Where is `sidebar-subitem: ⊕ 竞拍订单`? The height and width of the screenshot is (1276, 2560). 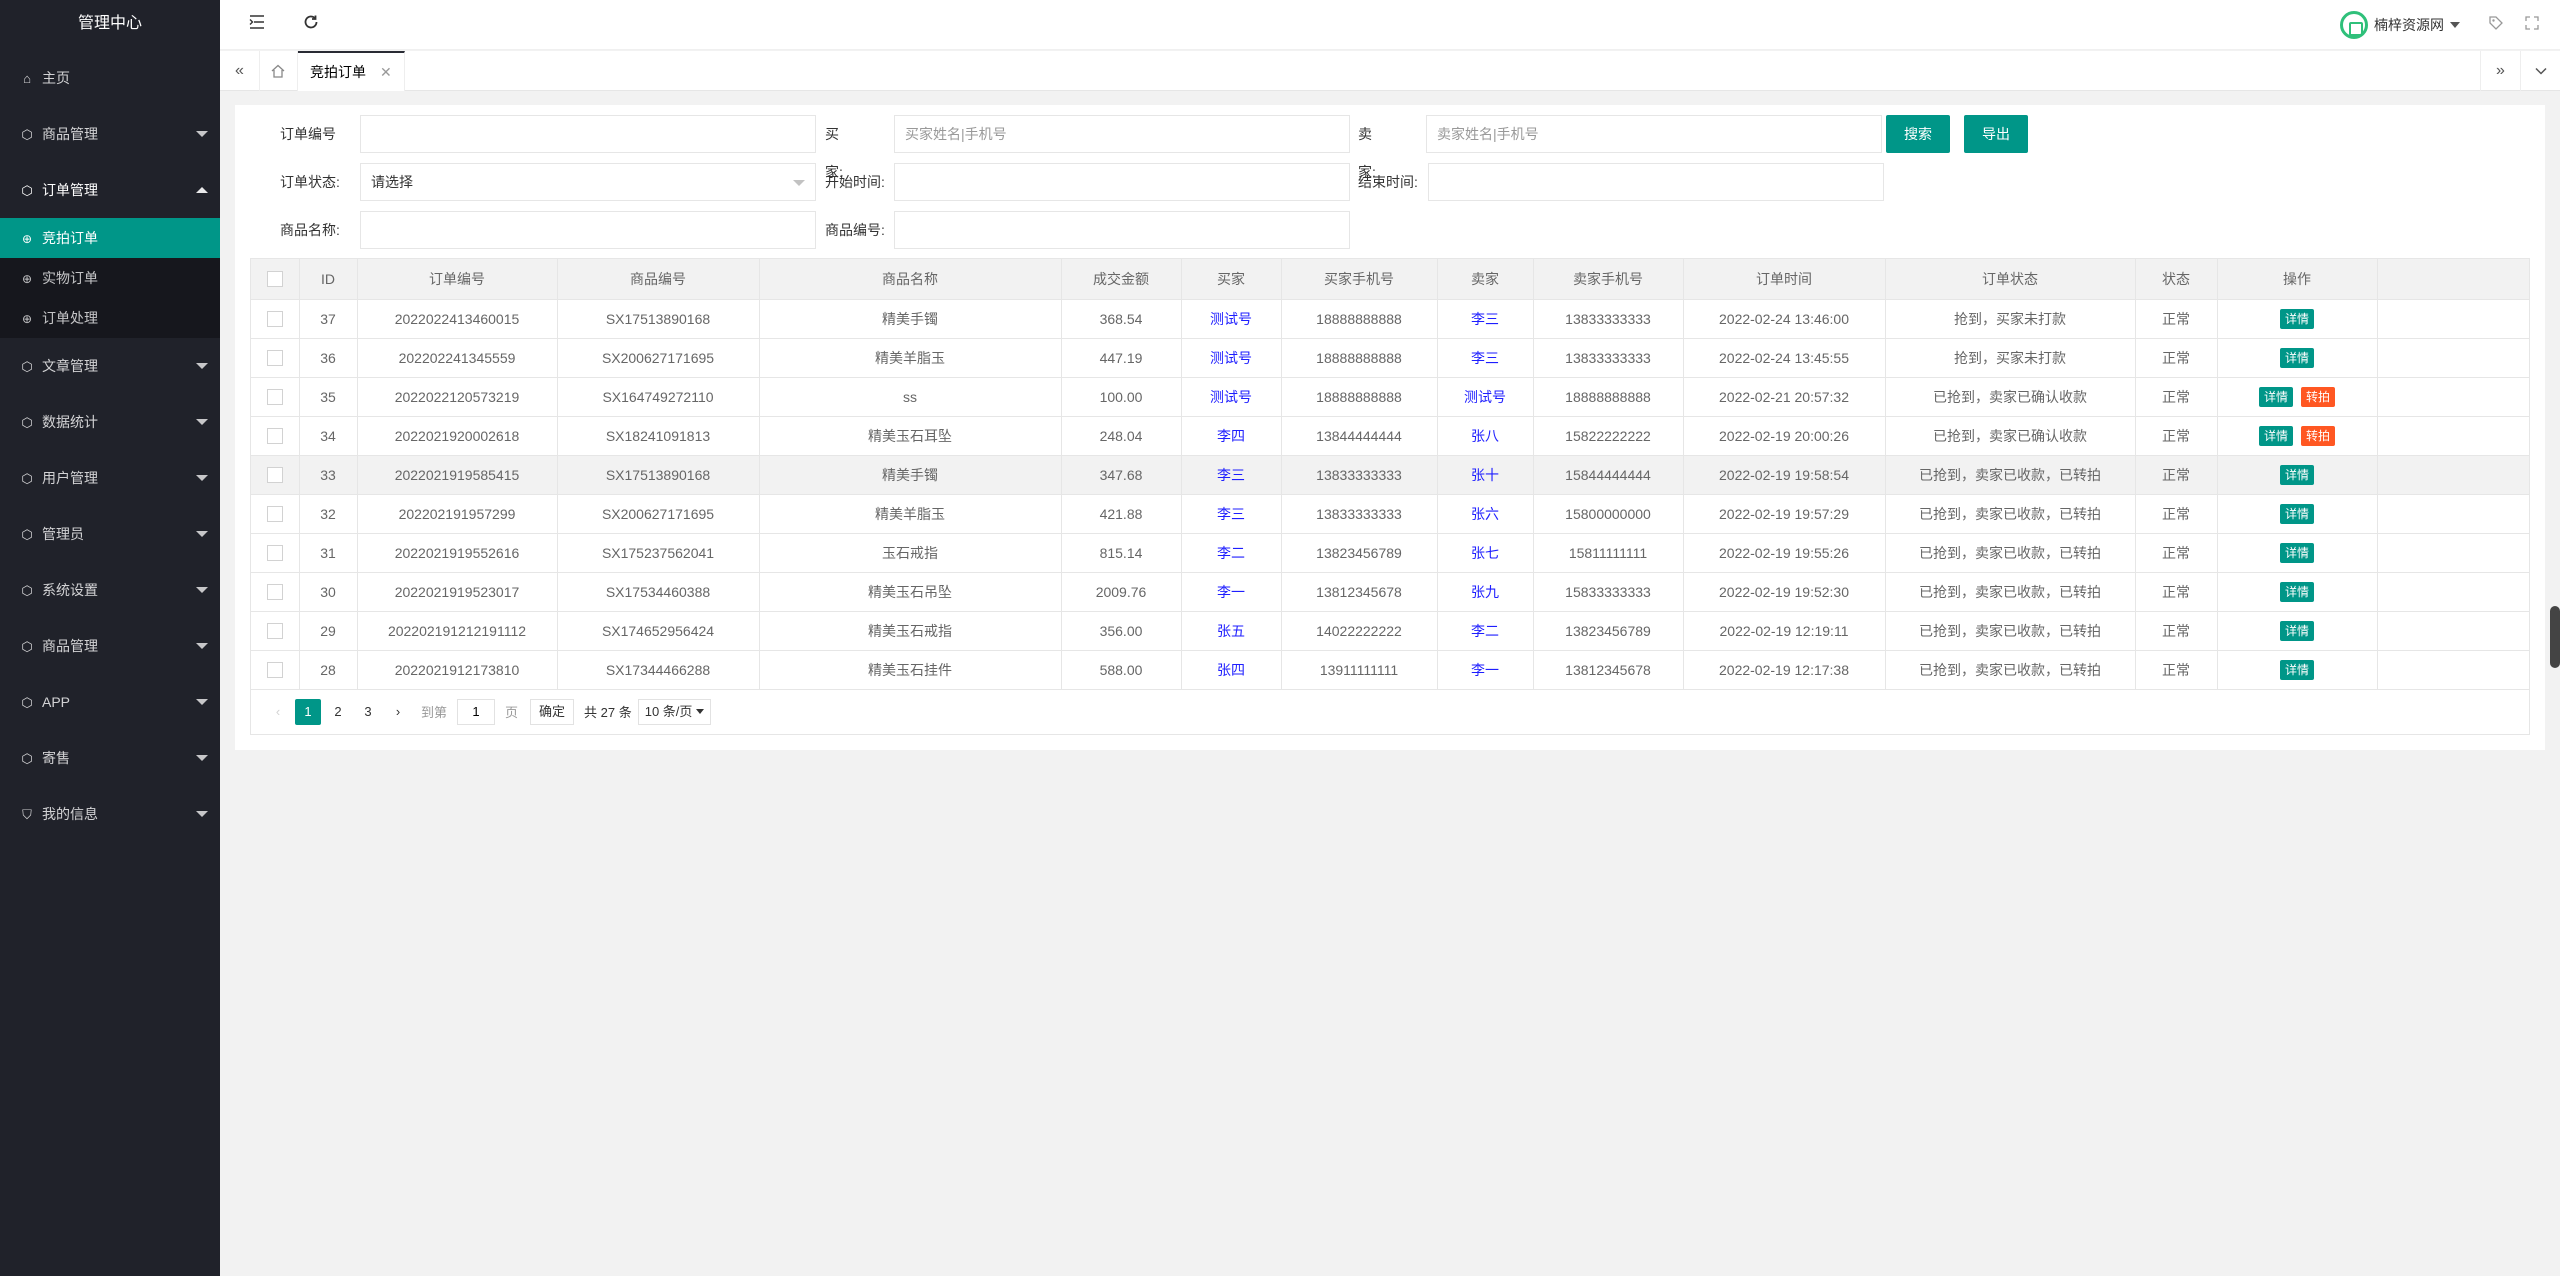 sidebar-subitem: ⊕ 竞拍订单 is located at coordinates (110, 238).